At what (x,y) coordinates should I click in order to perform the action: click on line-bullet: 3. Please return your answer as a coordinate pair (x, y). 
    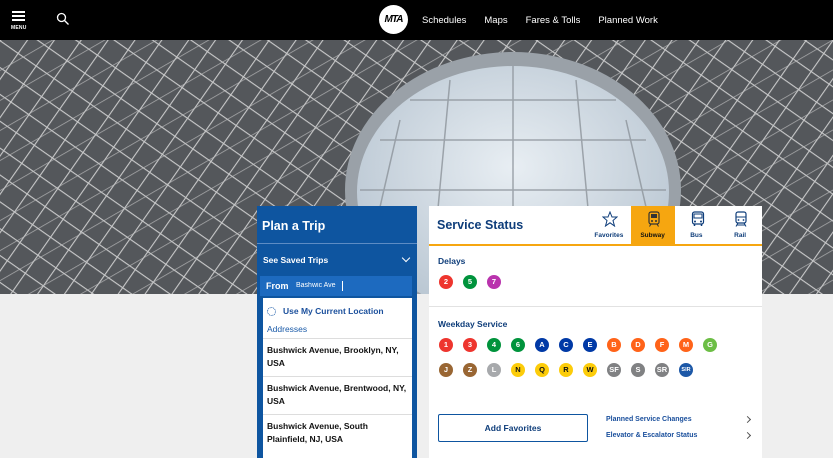
    Looking at the image, I should click on (470, 345).